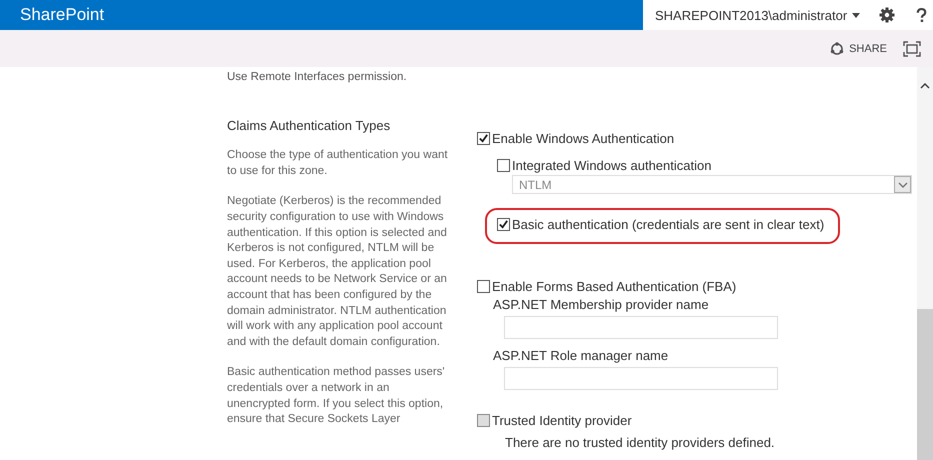  What do you see at coordinates (925, 263) in the screenshot?
I see `scrollbar` at bounding box center [925, 263].